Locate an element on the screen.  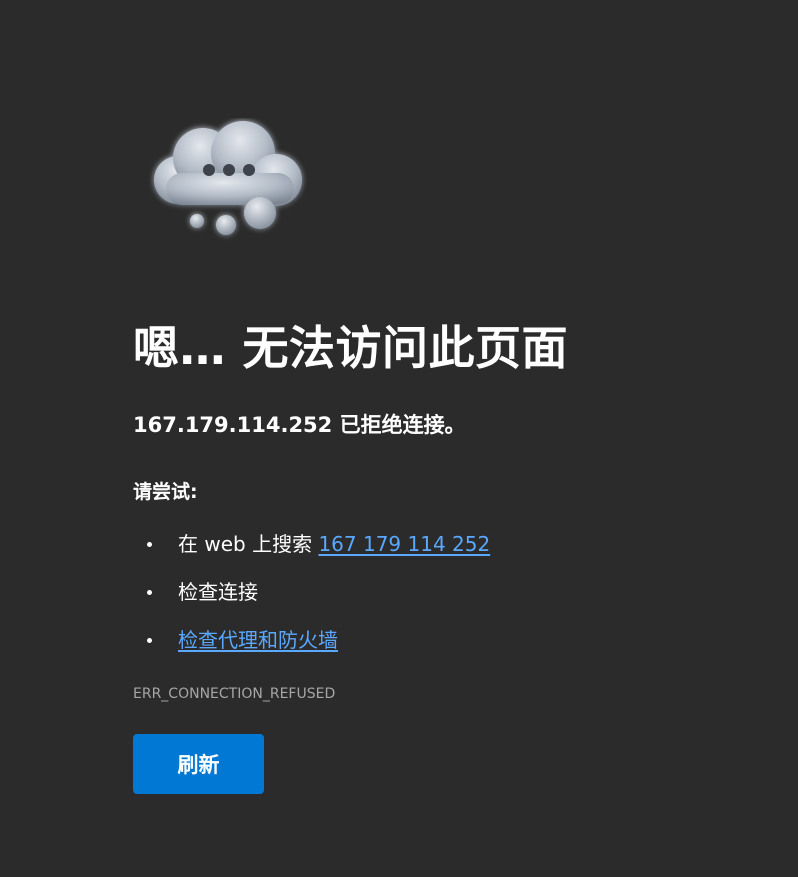
suggestion-check-proxy: 检查代理和防火墙 is located at coordinates (311, 648).